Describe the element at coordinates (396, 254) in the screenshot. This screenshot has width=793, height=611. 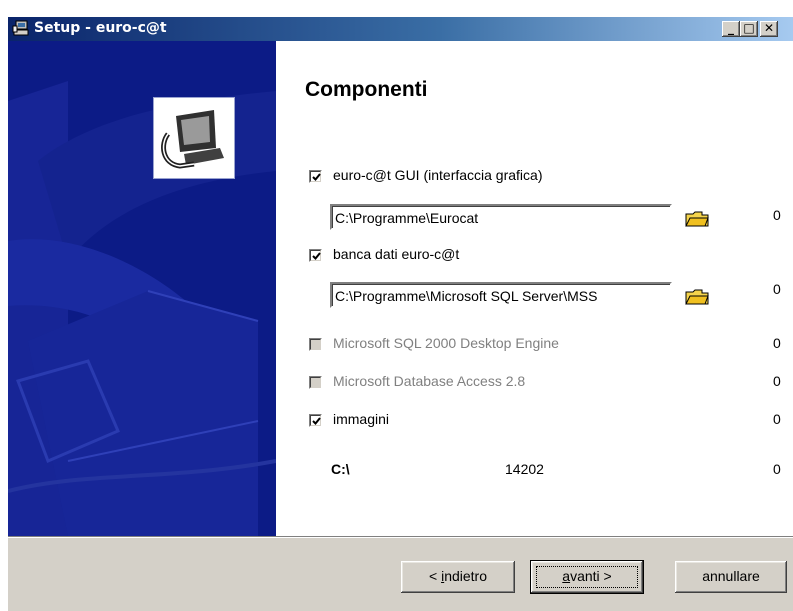
I see `component-label-database: banca dati euro-c@t` at that location.